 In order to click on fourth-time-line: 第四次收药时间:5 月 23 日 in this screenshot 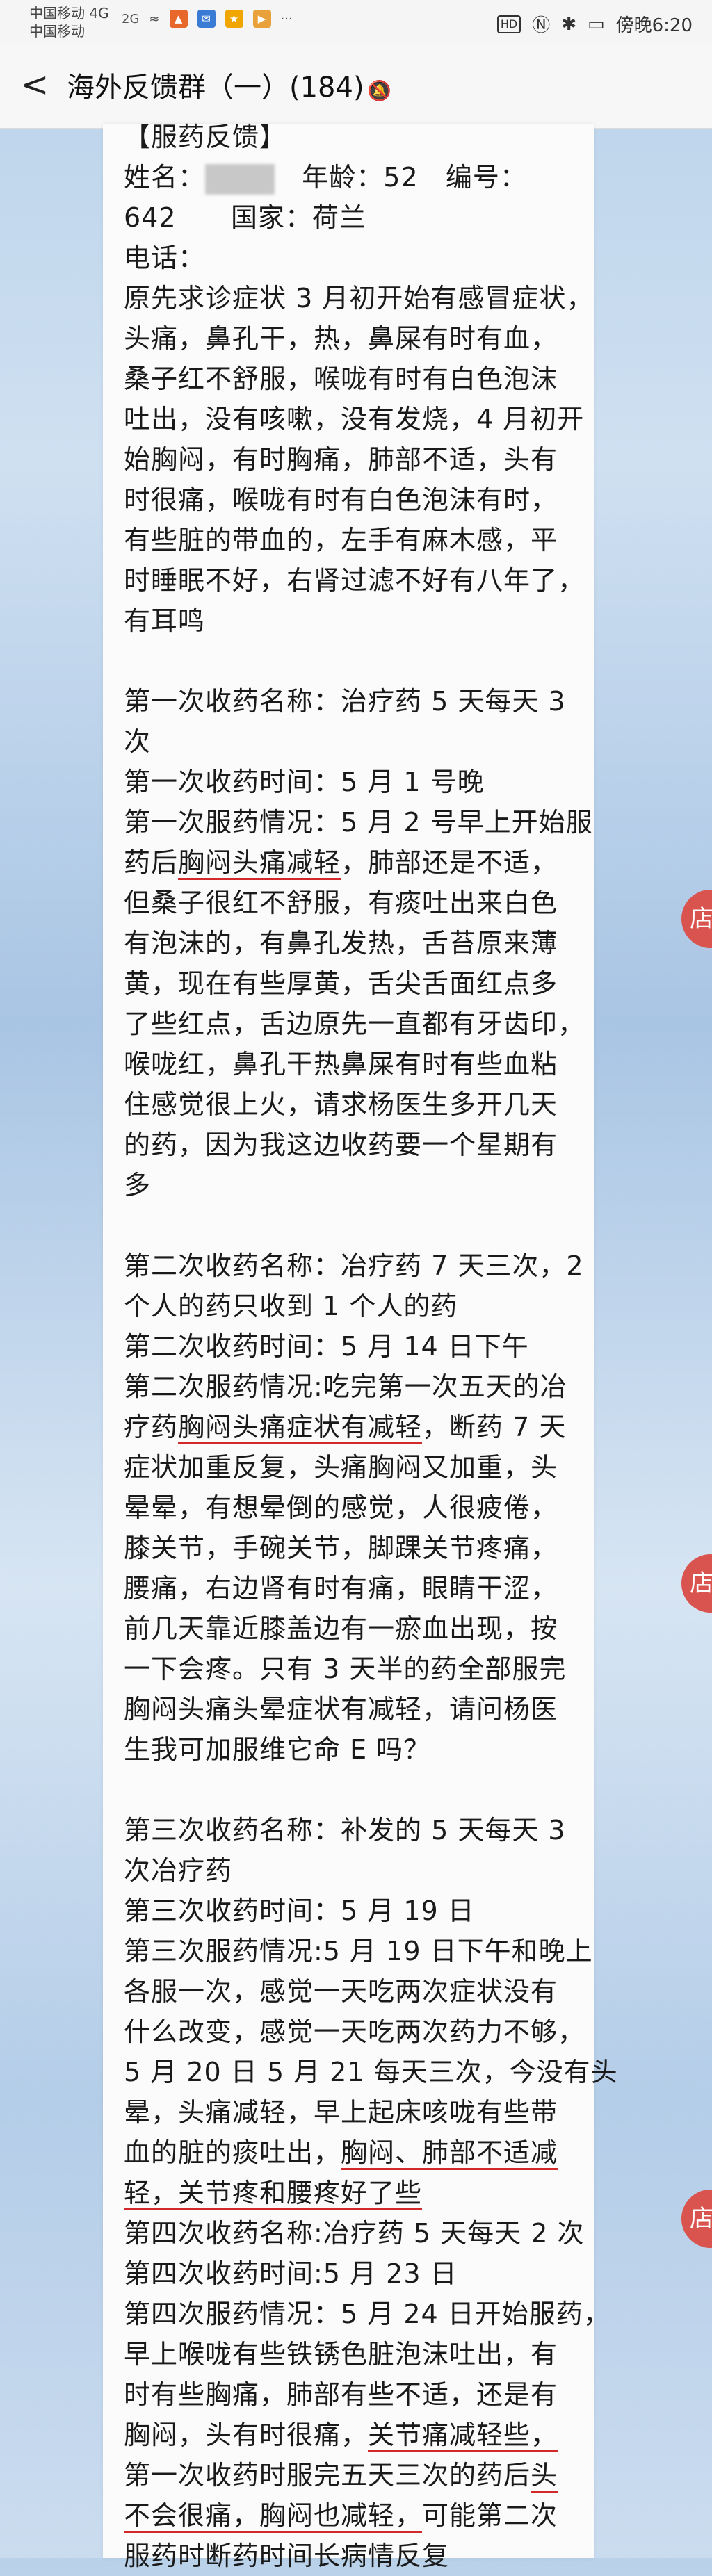, I will do `click(291, 2273)`.